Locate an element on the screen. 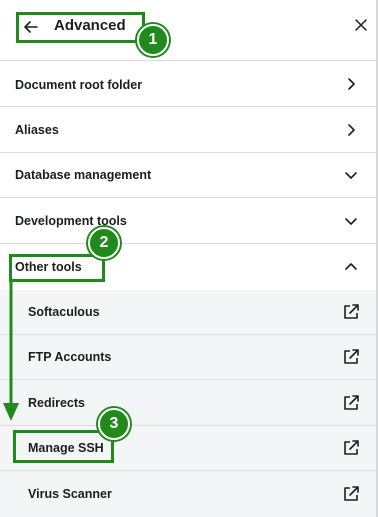 This screenshot has height=517, width=378. step-badge-1: 1 is located at coordinates (153, 40).